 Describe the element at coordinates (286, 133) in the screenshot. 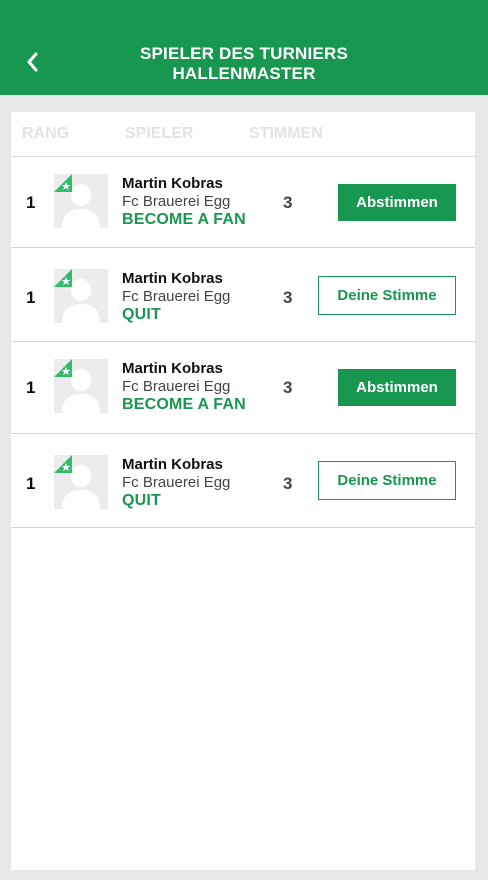

I see `column-header-votes: STIMMEN` at that location.